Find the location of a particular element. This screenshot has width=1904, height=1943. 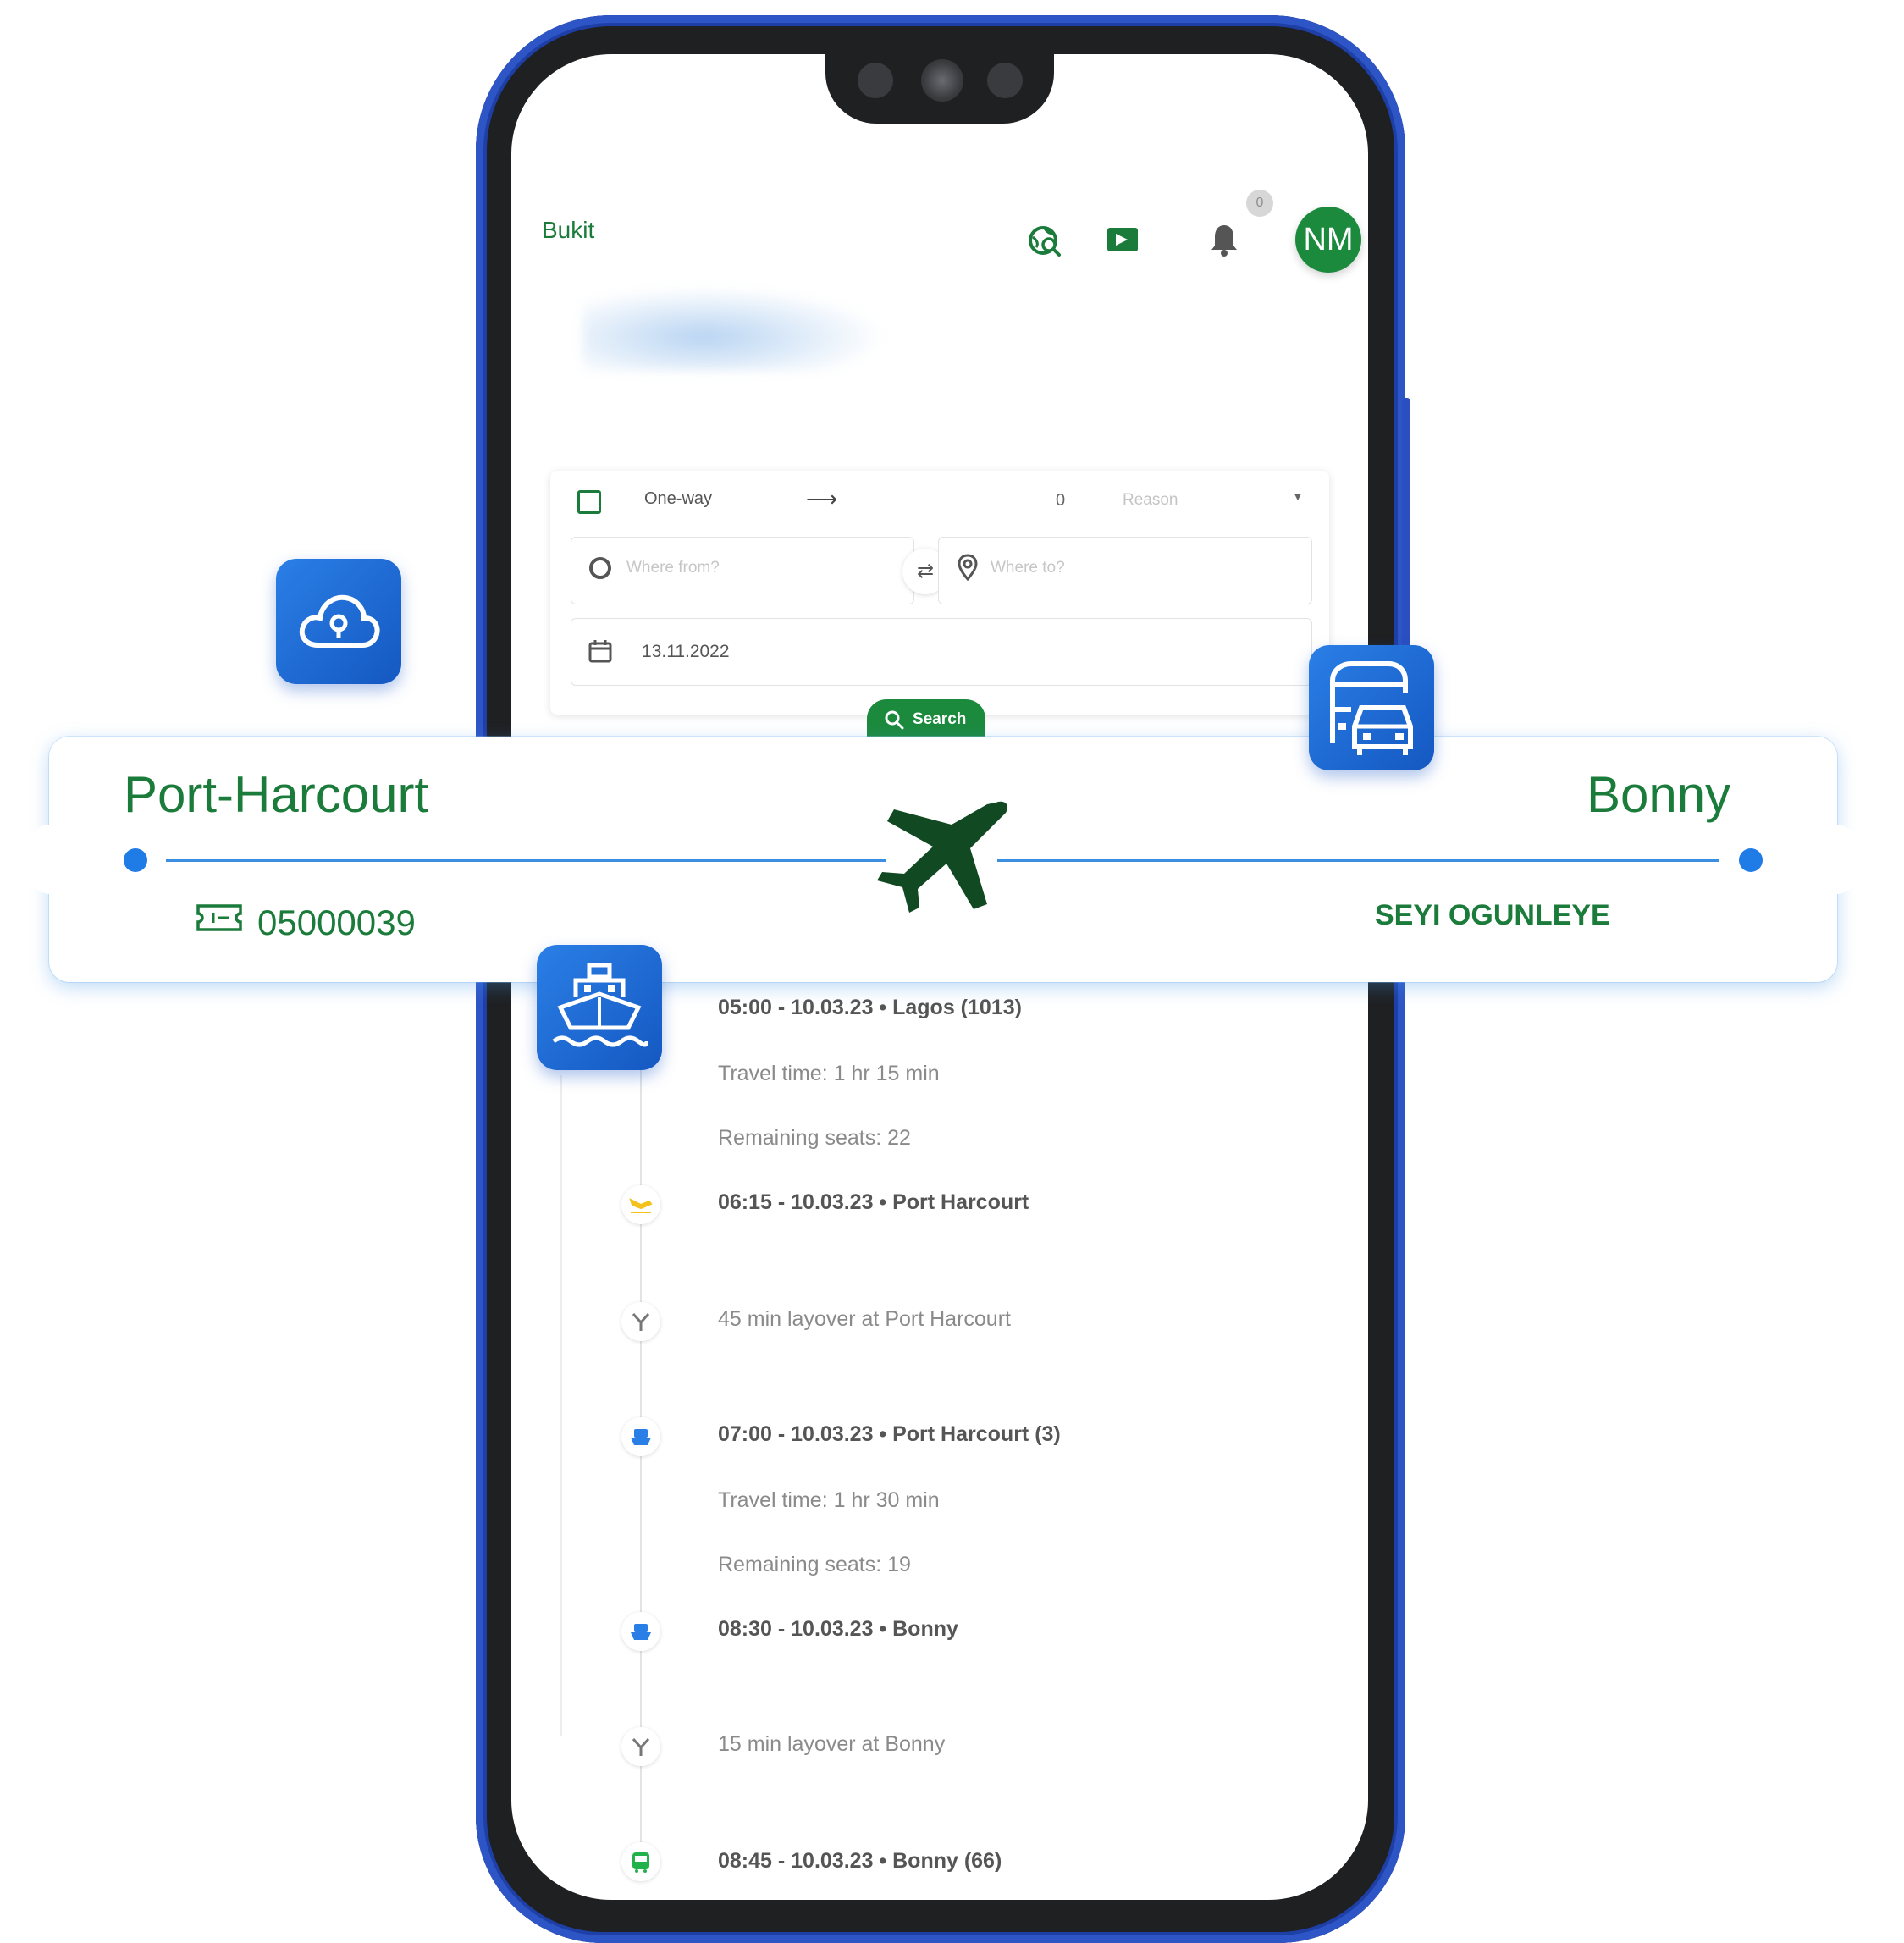

search-button: Search is located at coordinates (926, 718).